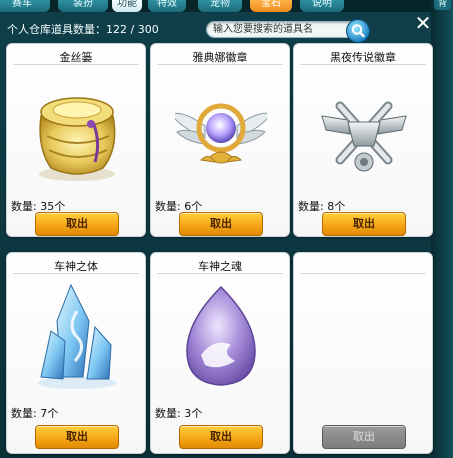  What do you see at coordinates (220, 57) in the screenshot?
I see `item-name: 雅典娜徽章` at bounding box center [220, 57].